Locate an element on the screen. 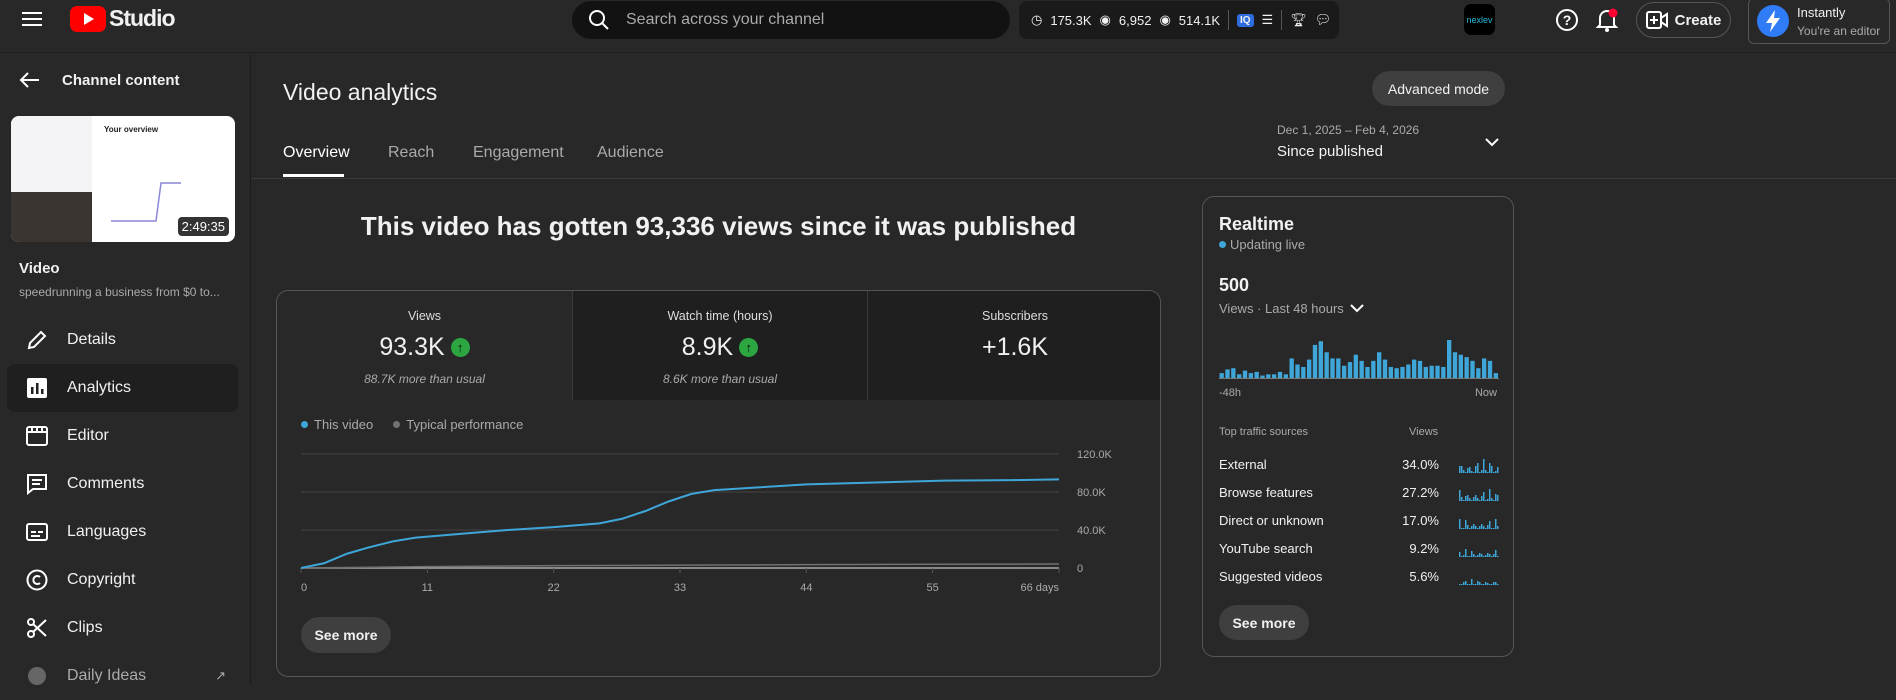 Image resolution: width=1896 pixels, height=700 pixels. traffic-source-pct: 17.0% is located at coordinates (1420, 520).